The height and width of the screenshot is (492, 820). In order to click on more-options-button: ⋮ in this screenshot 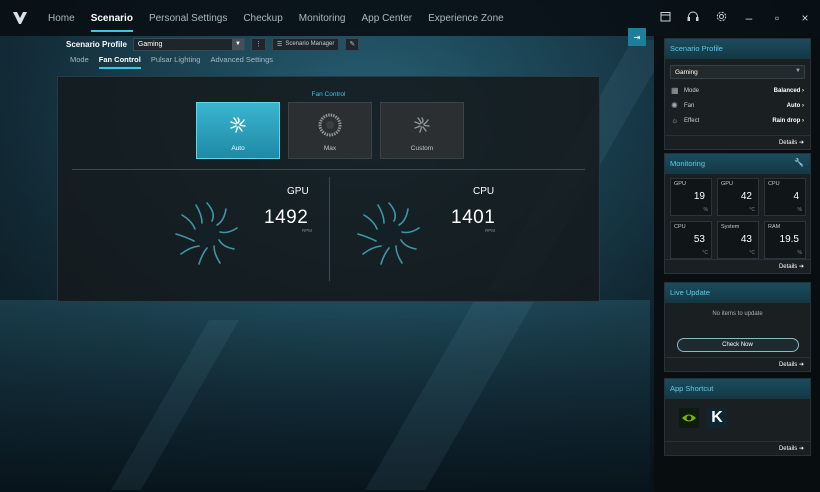, I will do `click(258, 44)`.